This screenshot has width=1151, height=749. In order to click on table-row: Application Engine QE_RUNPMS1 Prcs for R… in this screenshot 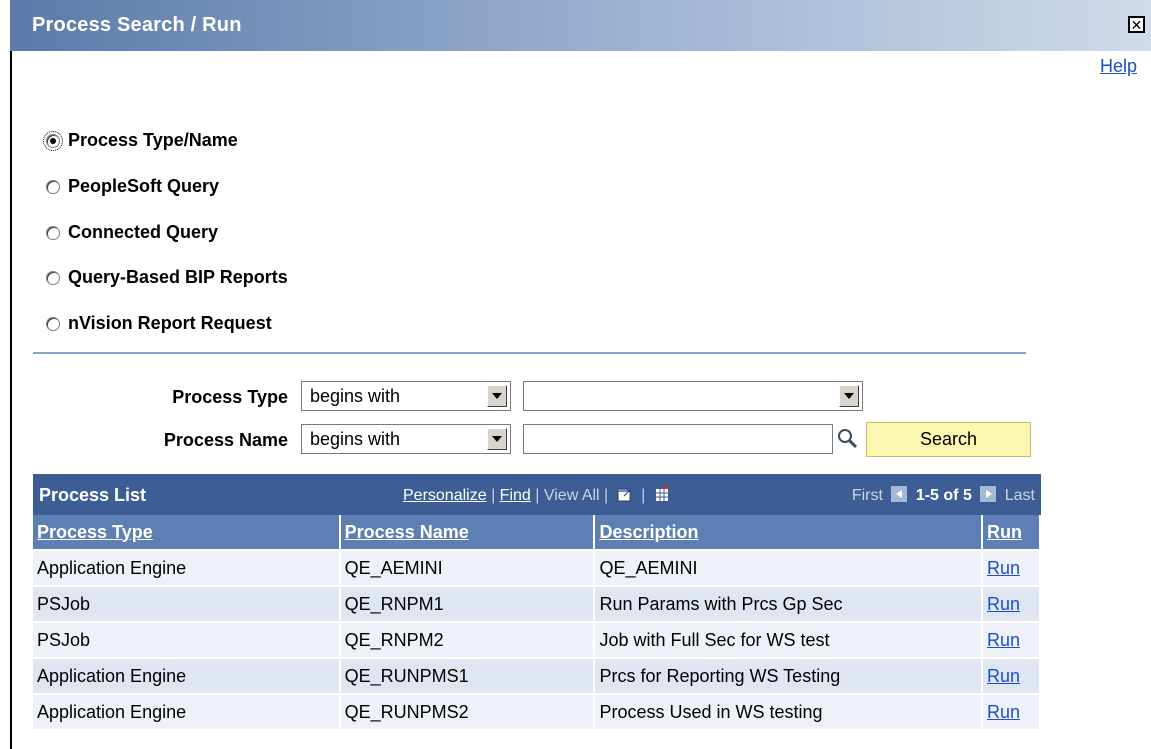, I will do `click(537, 676)`.